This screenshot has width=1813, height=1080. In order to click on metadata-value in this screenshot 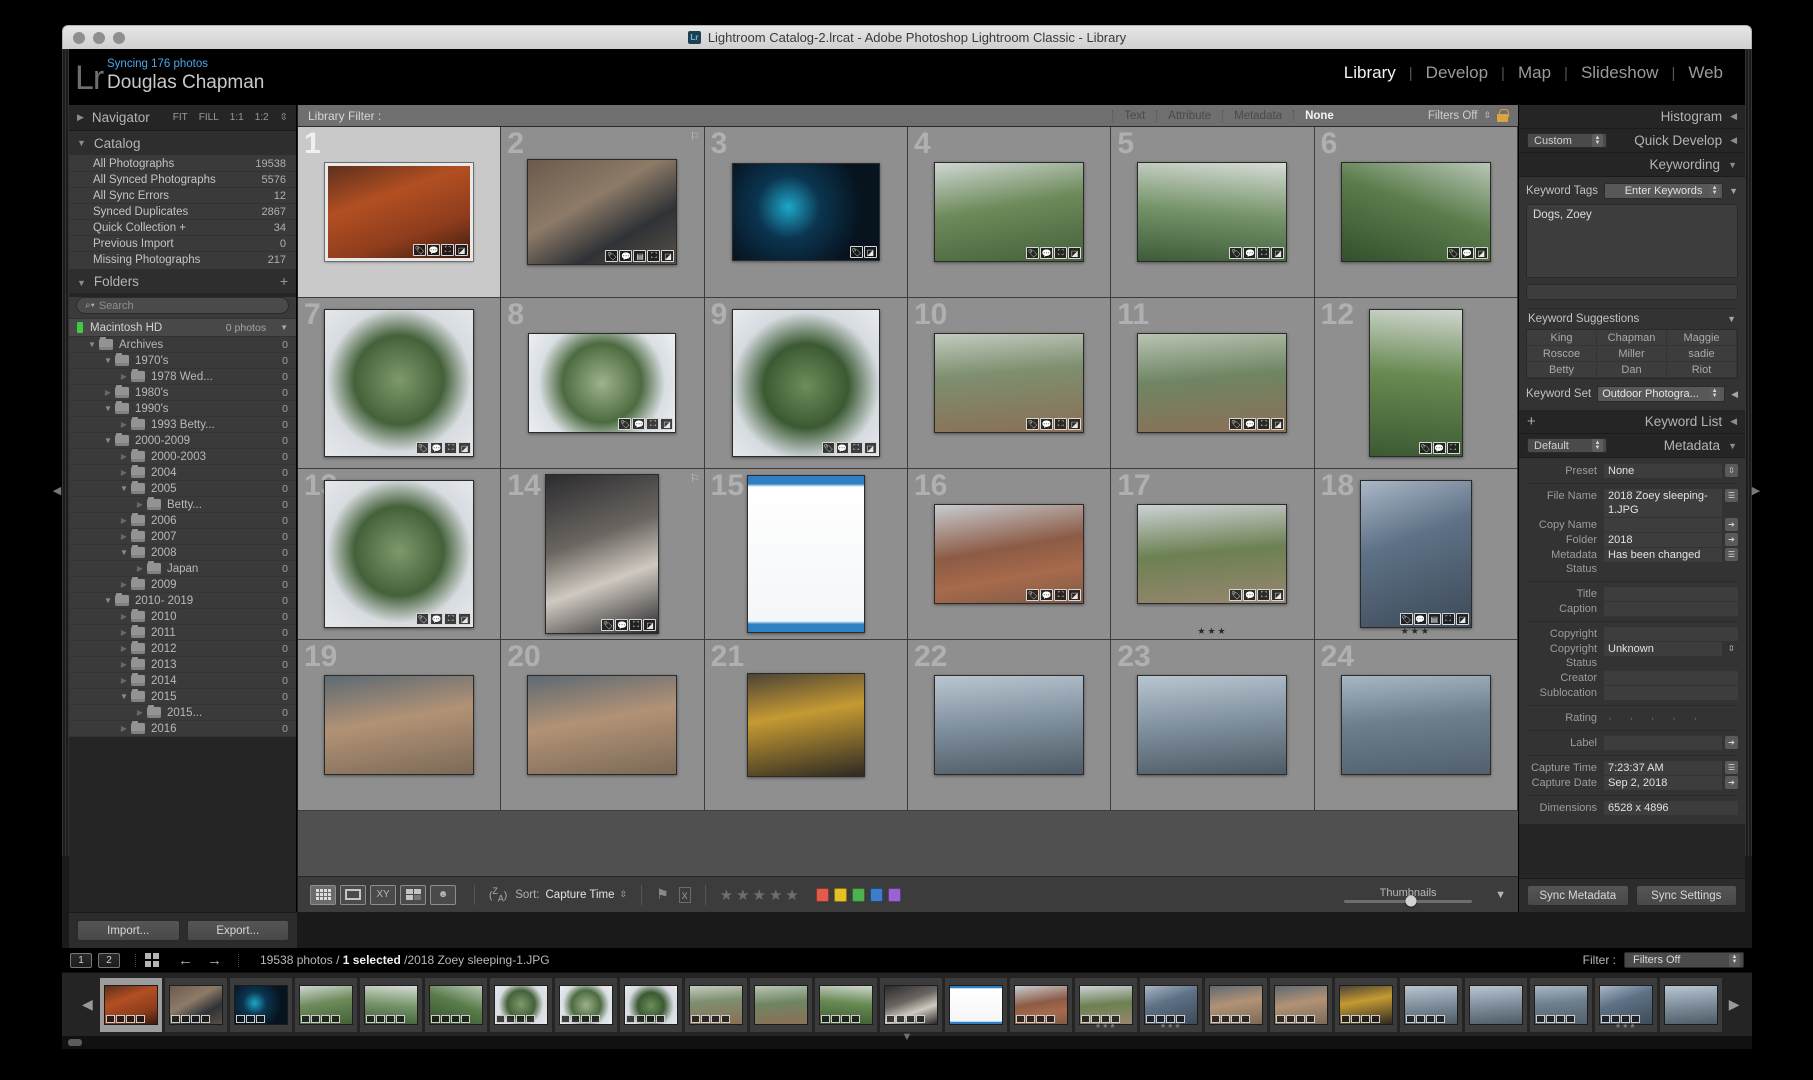, I will do `click(1671, 594)`.